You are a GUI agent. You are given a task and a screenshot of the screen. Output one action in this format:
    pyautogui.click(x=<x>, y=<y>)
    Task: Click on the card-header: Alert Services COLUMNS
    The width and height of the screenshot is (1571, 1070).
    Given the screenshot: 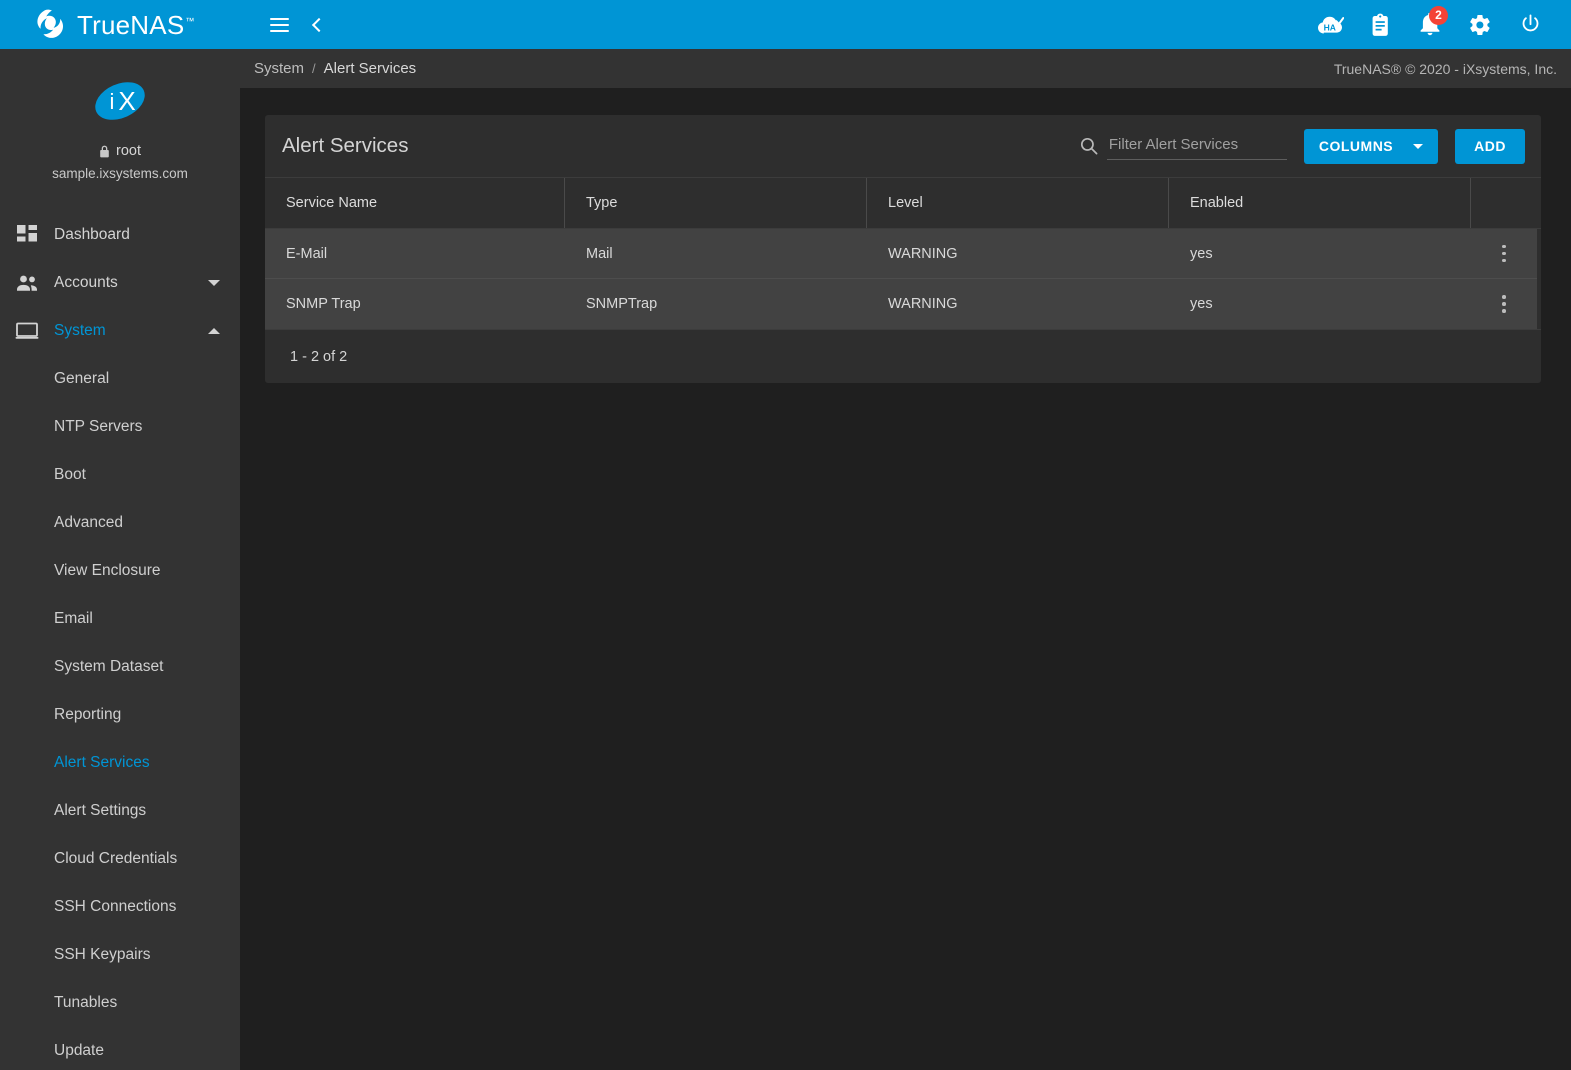 What is the action you would take?
    pyautogui.click(x=903, y=146)
    